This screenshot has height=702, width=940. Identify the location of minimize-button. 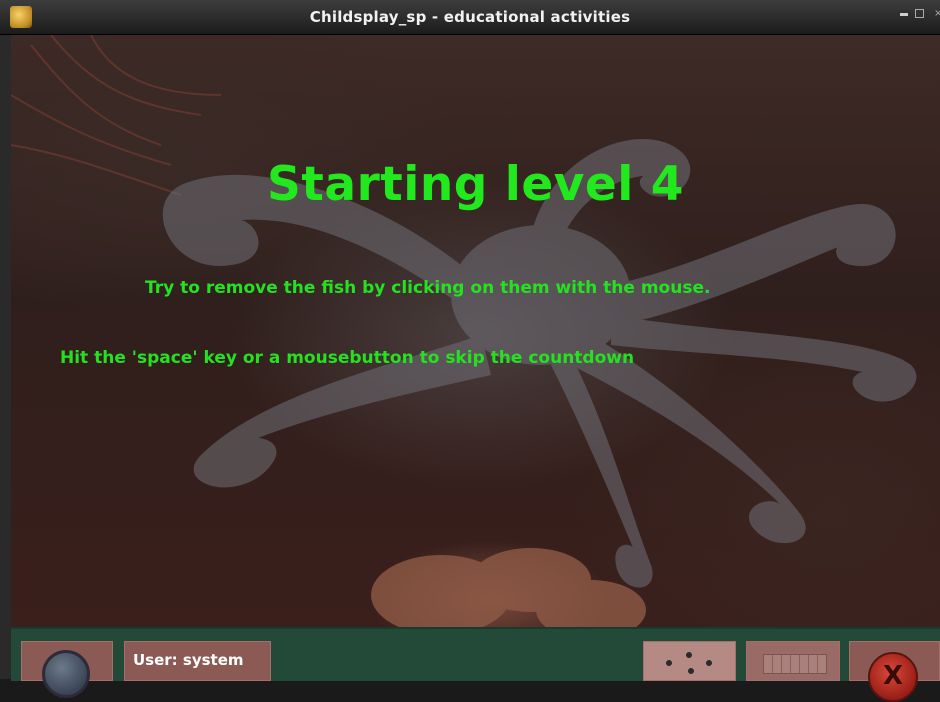
(904, 14).